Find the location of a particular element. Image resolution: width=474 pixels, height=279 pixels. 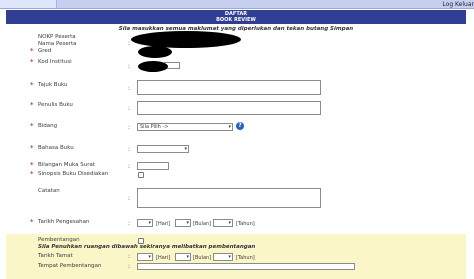

form-subtitle: BOOK REVIEW is located at coordinates (236, 20).